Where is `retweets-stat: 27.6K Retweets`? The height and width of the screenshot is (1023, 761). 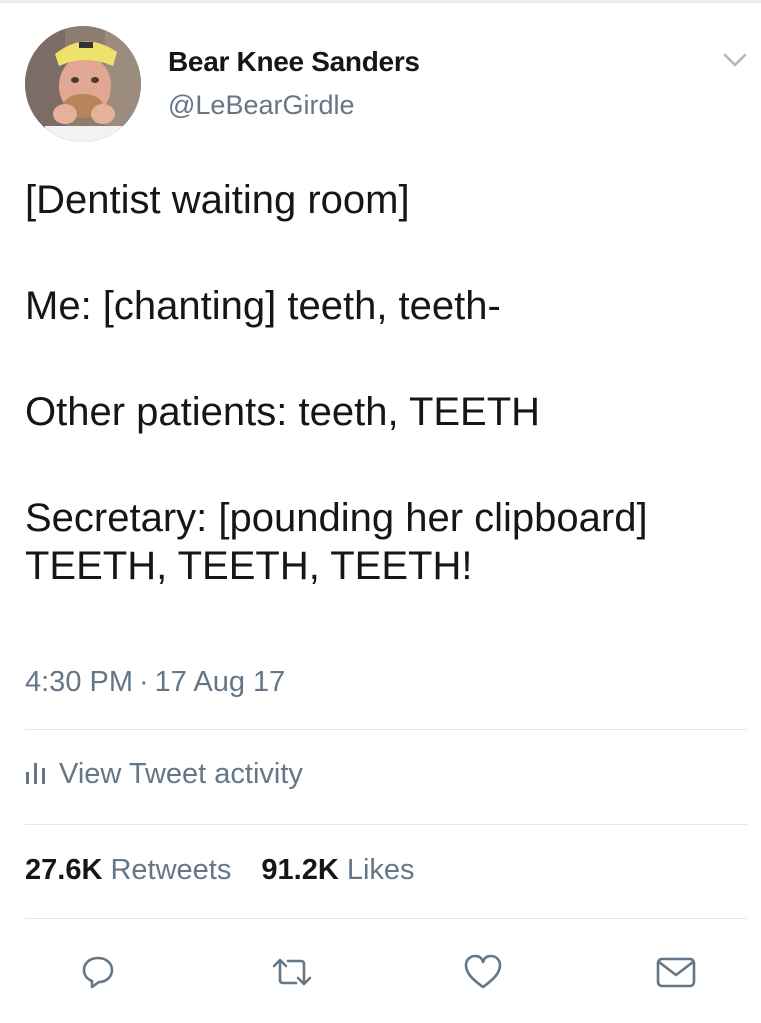
retweets-stat: 27.6K Retweets is located at coordinates (128, 870).